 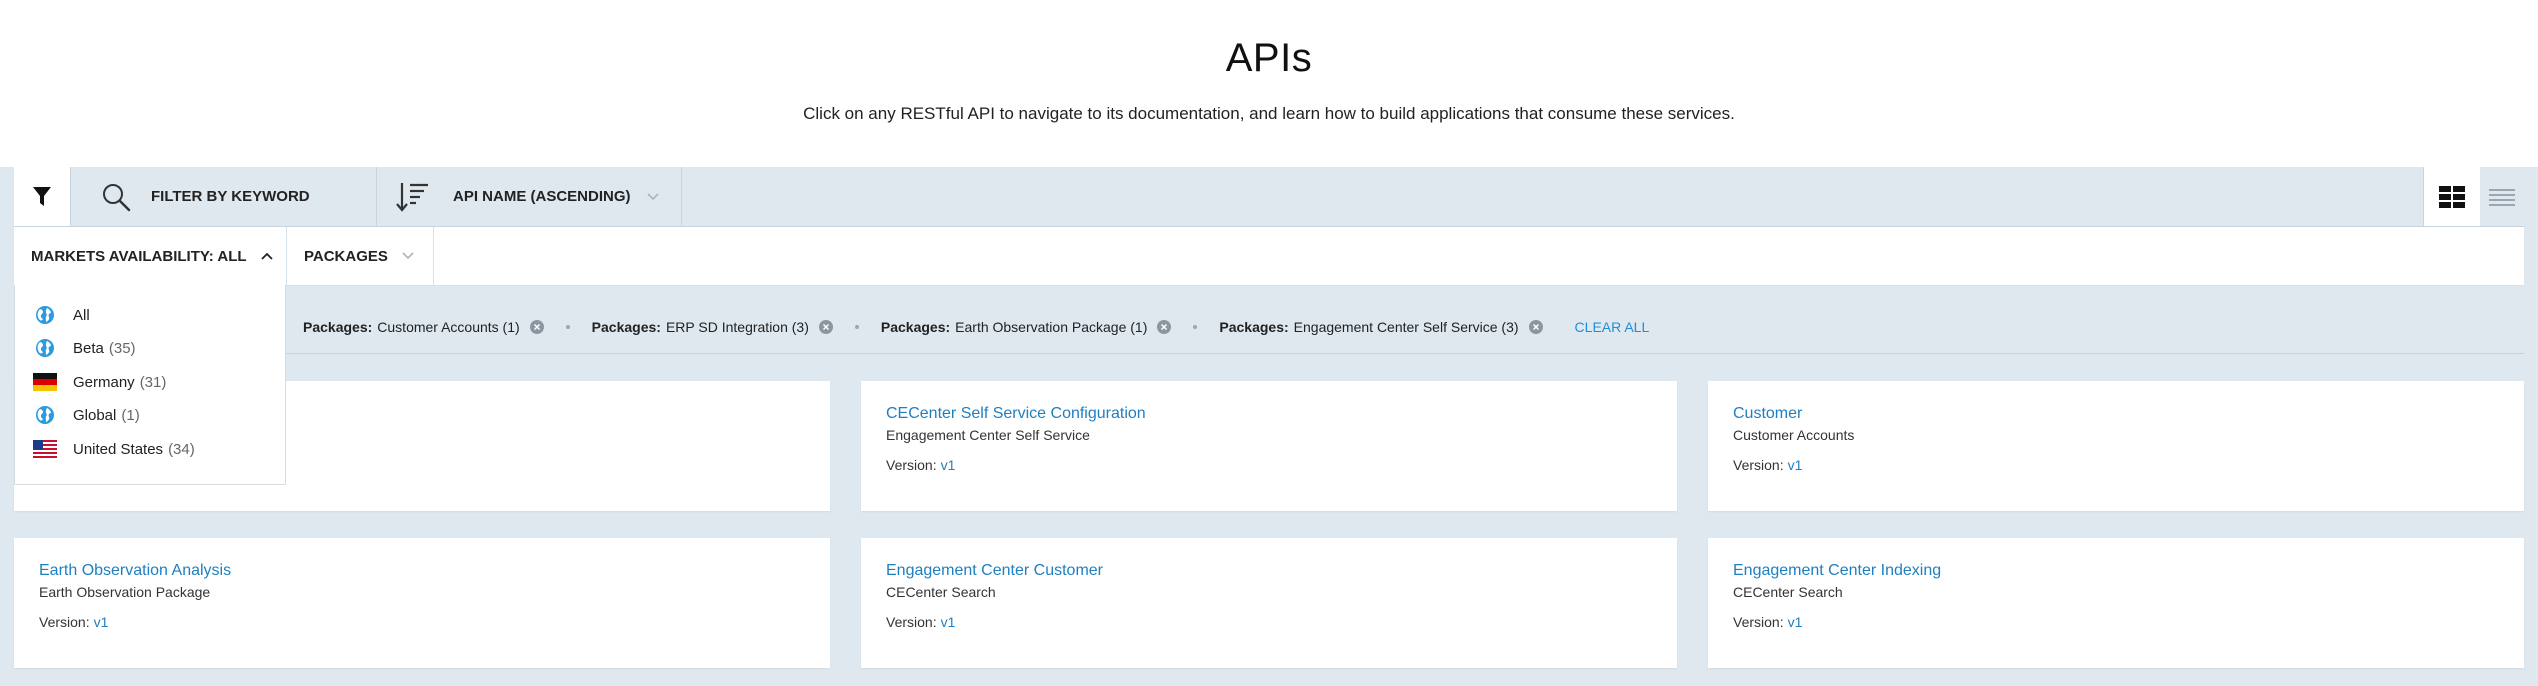 What do you see at coordinates (135, 571) in the screenshot?
I see `api-name-link: Earth Observation Analysis` at bounding box center [135, 571].